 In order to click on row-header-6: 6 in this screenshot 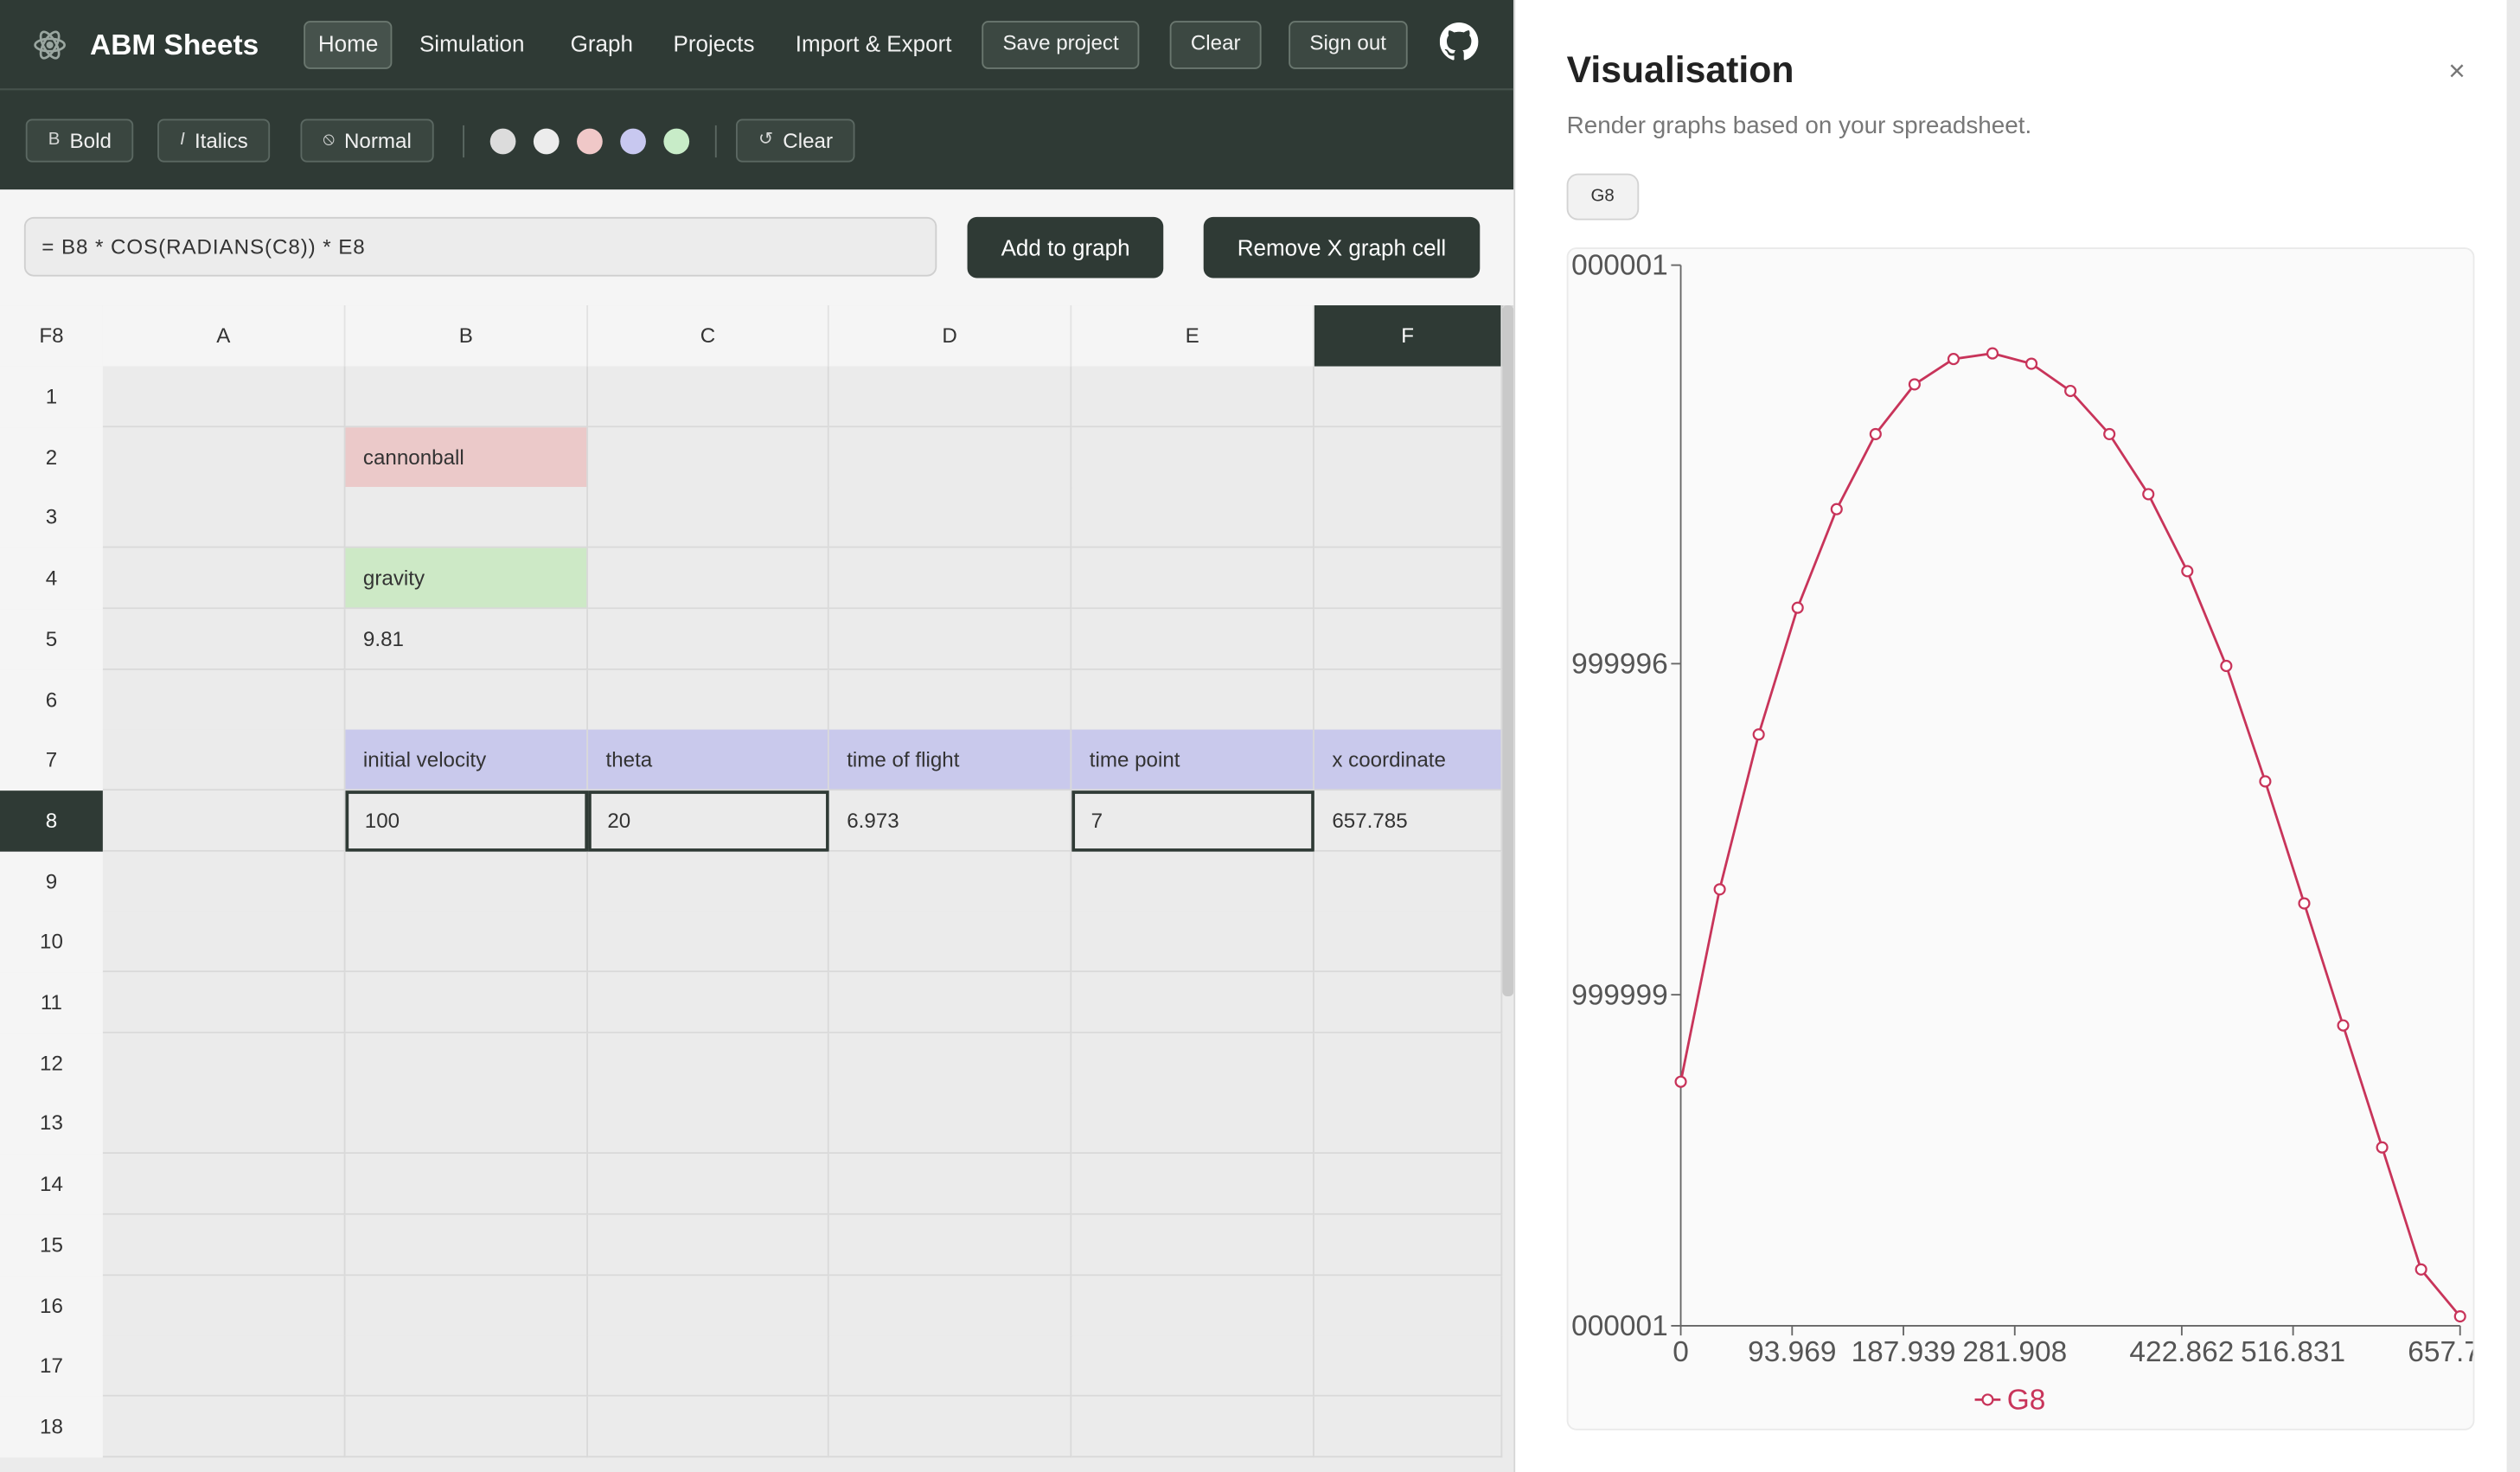, I will do `click(52, 700)`.